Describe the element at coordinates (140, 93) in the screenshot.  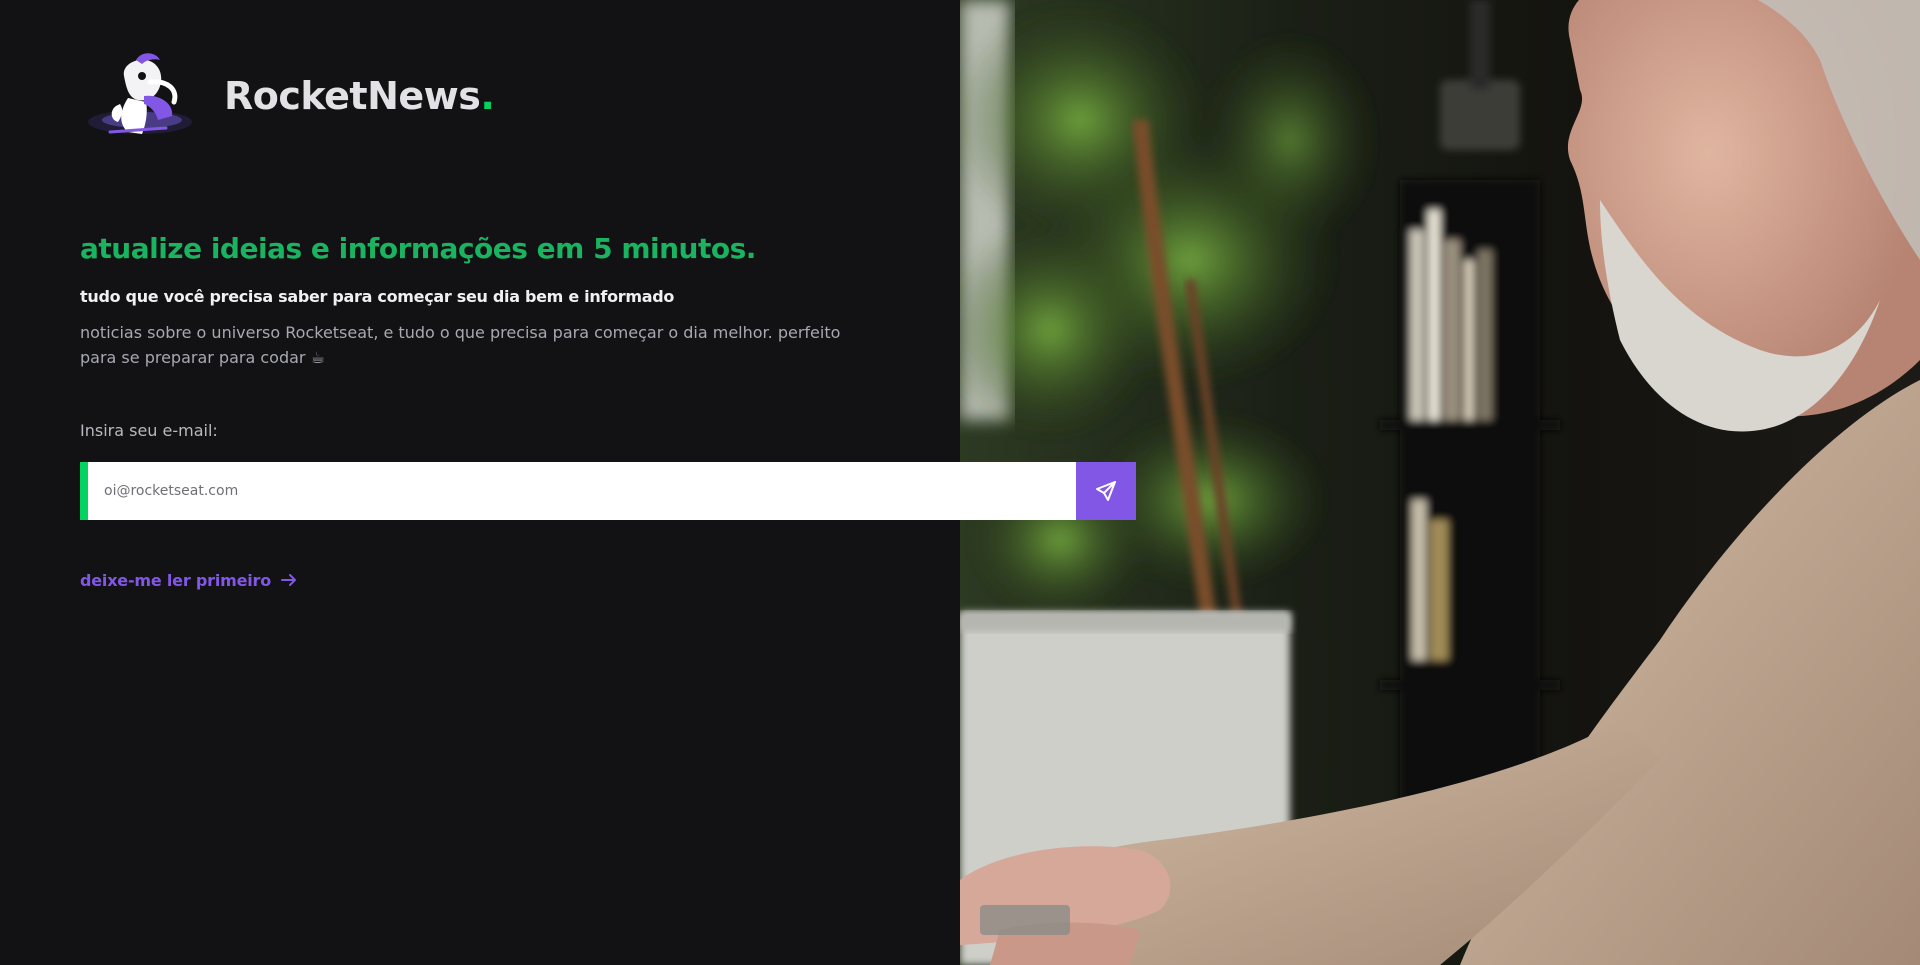
I see `astronaut-mascot-logo` at that location.